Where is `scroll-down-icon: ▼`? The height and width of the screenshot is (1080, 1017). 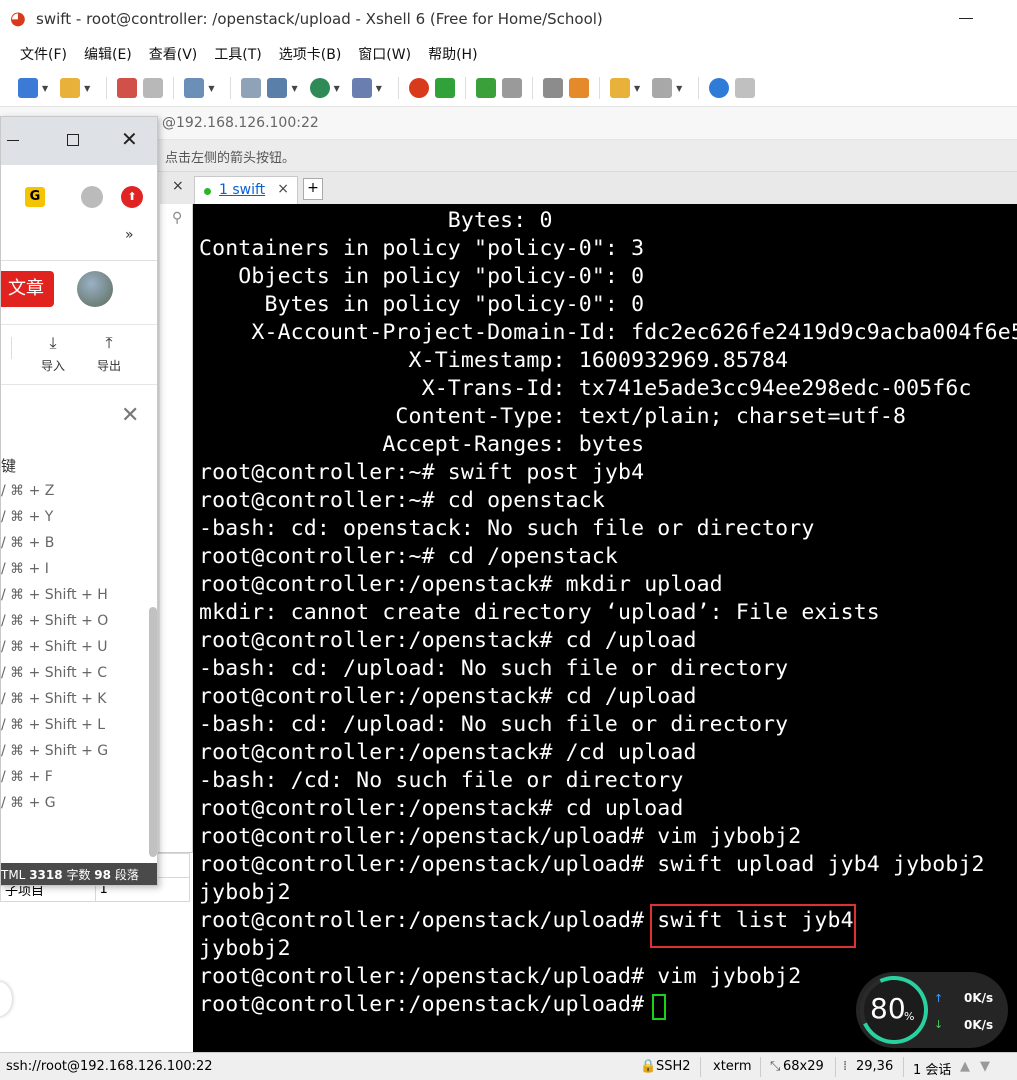
scroll-down-icon: ▼ is located at coordinates (985, 1066).